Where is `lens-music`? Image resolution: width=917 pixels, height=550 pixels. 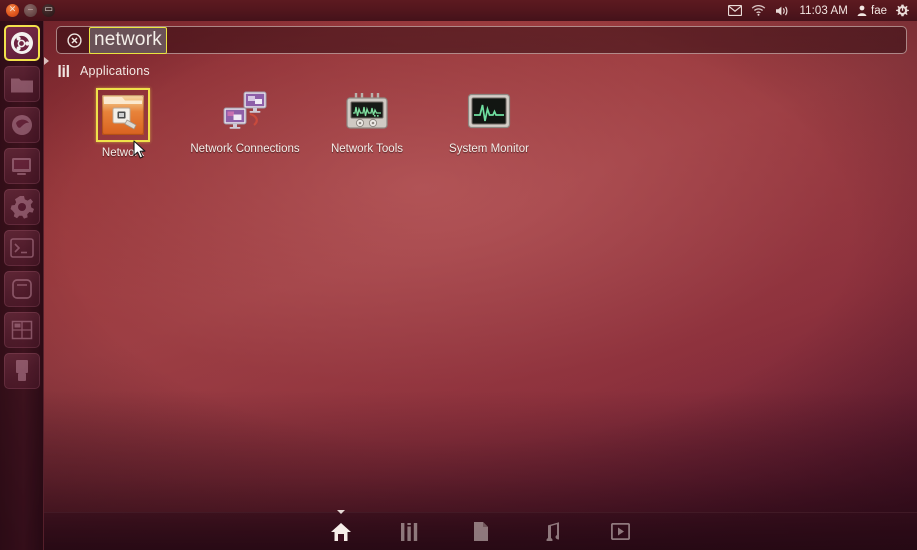 lens-music is located at coordinates (551, 532).